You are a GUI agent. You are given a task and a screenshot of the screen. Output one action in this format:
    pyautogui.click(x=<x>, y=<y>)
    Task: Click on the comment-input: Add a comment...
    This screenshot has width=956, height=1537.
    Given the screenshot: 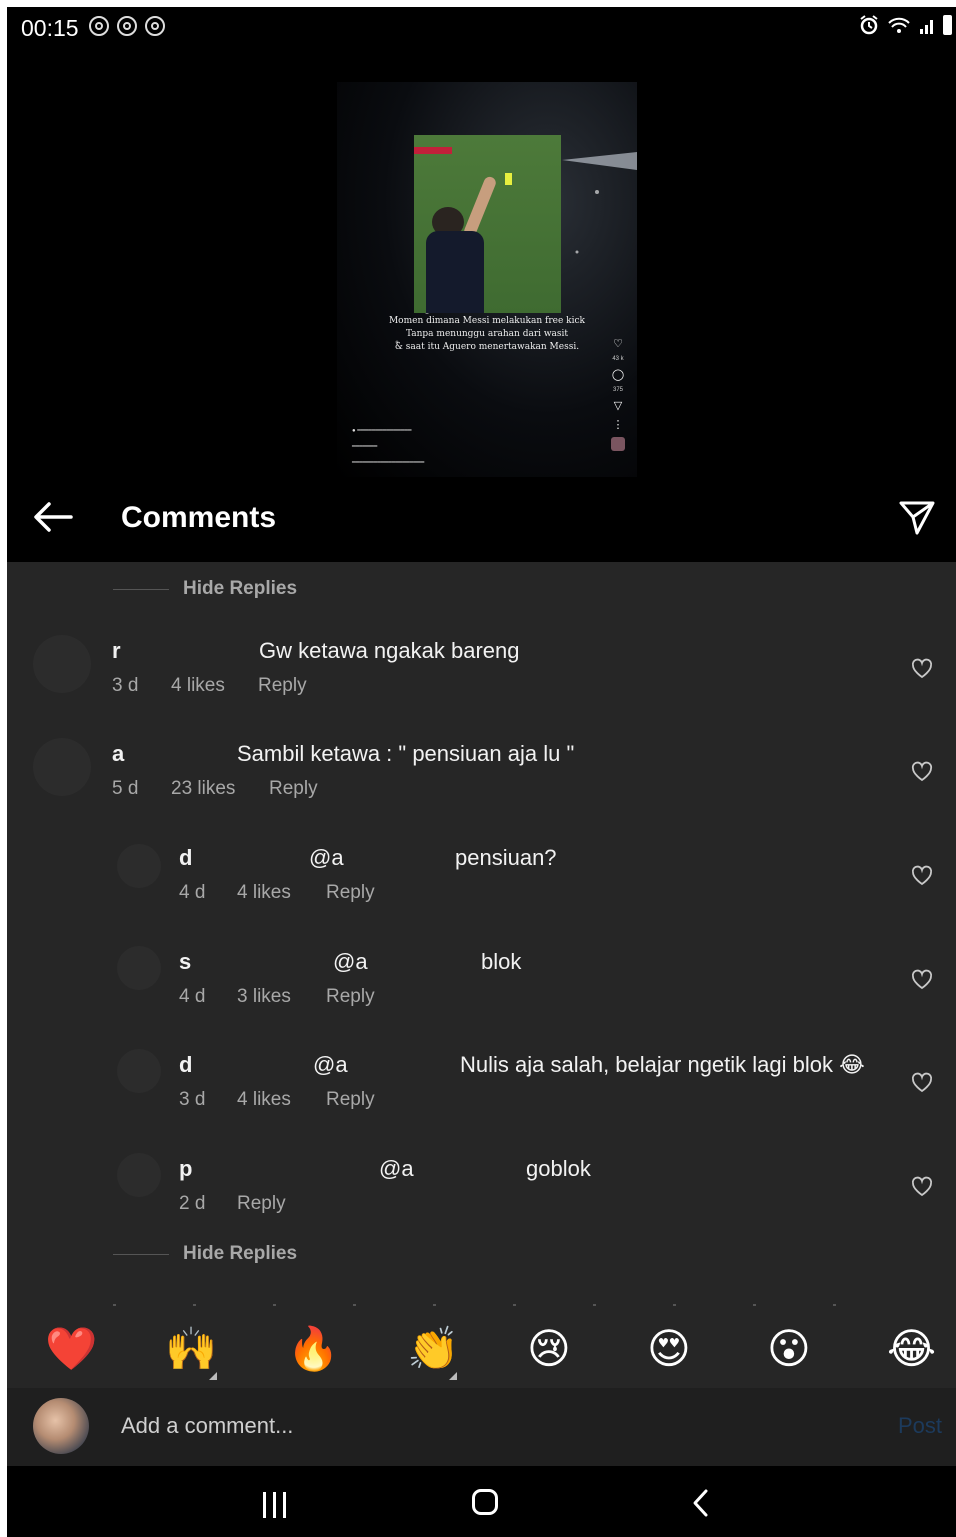 What is the action you would take?
    pyautogui.click(x=207, y=1426)
    